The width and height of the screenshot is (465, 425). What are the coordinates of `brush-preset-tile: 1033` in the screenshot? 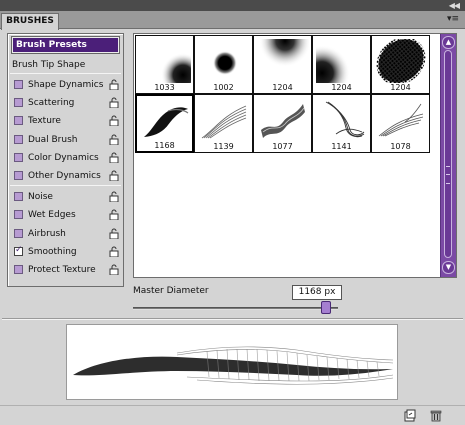 It's located at (164, 64).